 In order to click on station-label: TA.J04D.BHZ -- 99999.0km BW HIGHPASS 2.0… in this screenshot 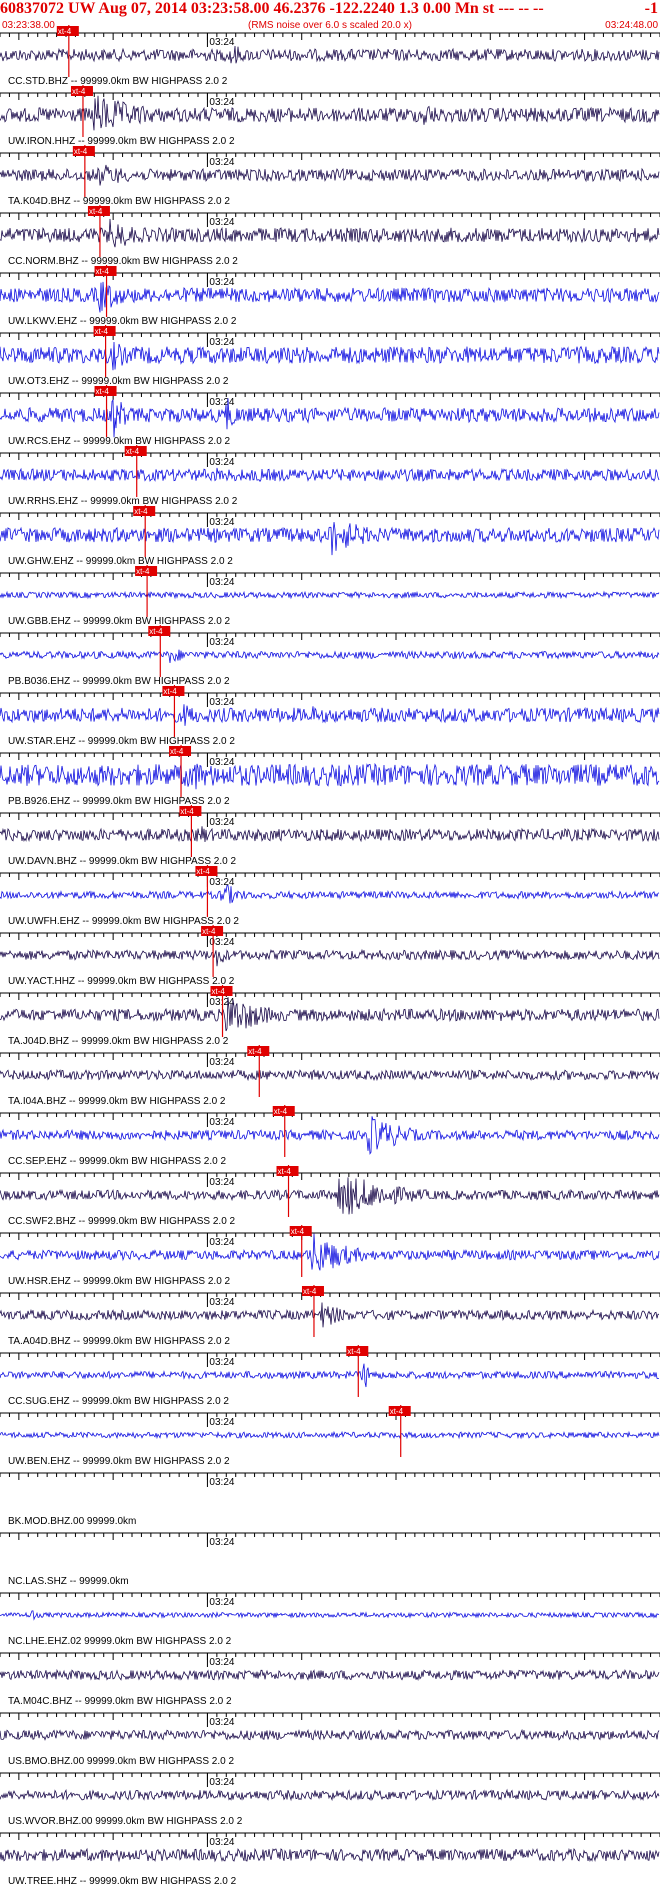, I will do `click(118, 1041)`.